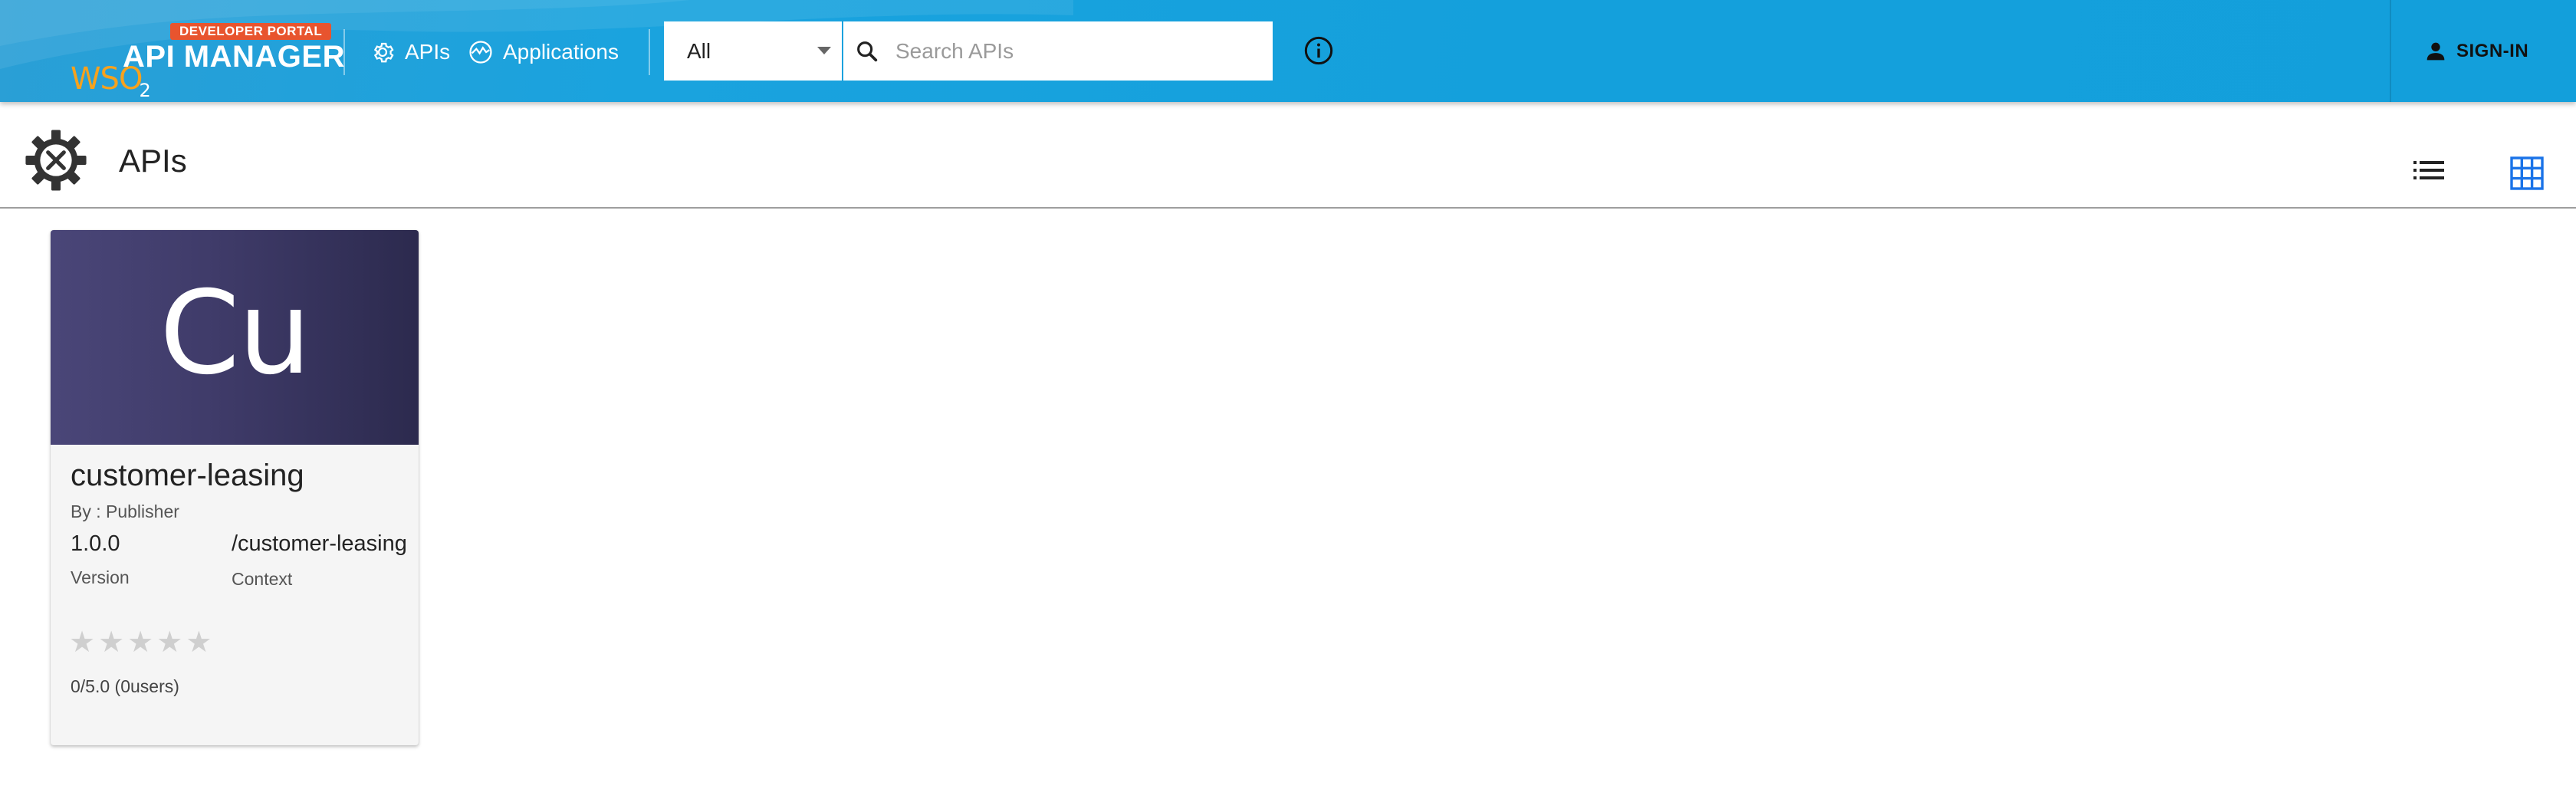  What do you see at coordinates (320, 543) in the screenshot?
I see `api-context-value: /customer-leasing` at bounding box center [320, 543].